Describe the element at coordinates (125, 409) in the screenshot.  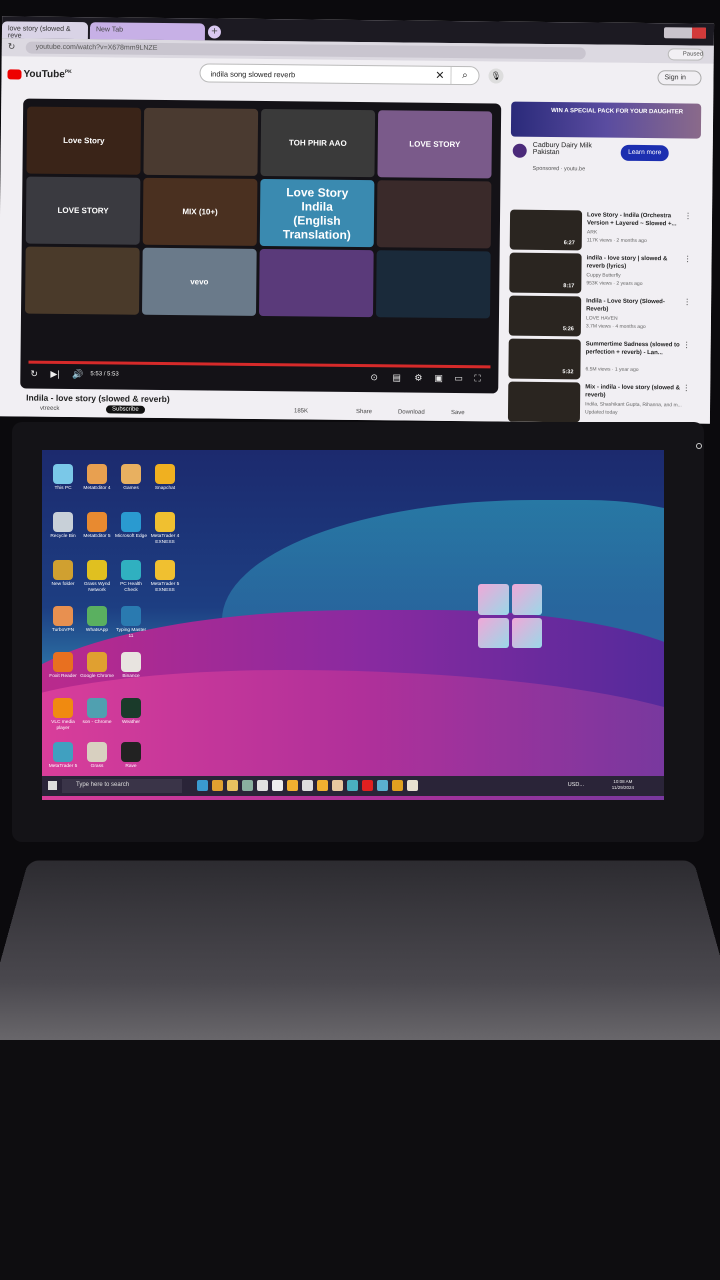
I see `subscribe-button: Subscribe` at that location.